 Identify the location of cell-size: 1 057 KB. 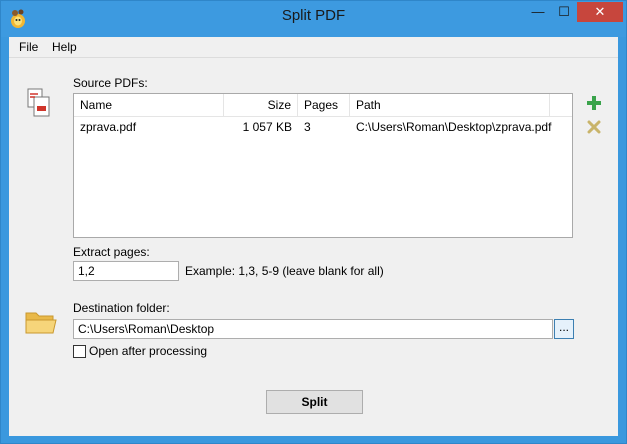
(267, 127).